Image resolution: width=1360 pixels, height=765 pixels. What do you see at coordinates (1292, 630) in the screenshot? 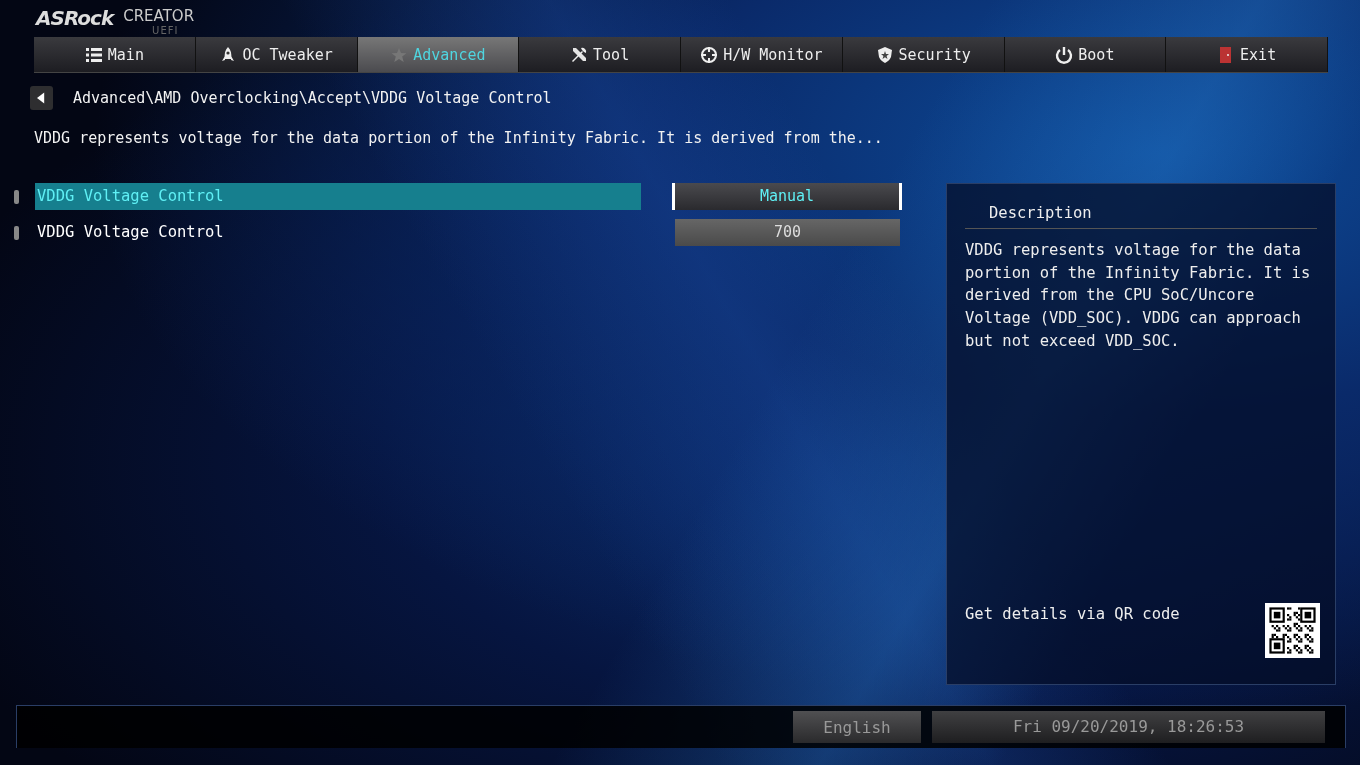
I see `qr-code` at bounding box center [1292, 630].